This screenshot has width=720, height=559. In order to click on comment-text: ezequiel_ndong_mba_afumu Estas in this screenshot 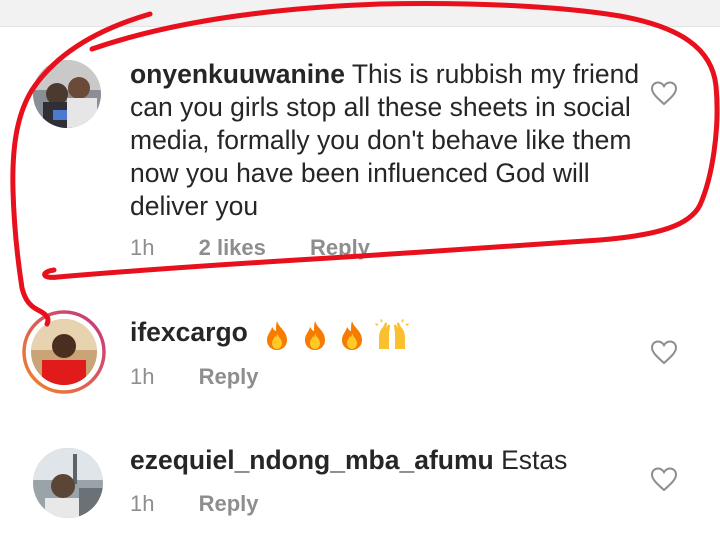, I will do `click(385, 460)`.